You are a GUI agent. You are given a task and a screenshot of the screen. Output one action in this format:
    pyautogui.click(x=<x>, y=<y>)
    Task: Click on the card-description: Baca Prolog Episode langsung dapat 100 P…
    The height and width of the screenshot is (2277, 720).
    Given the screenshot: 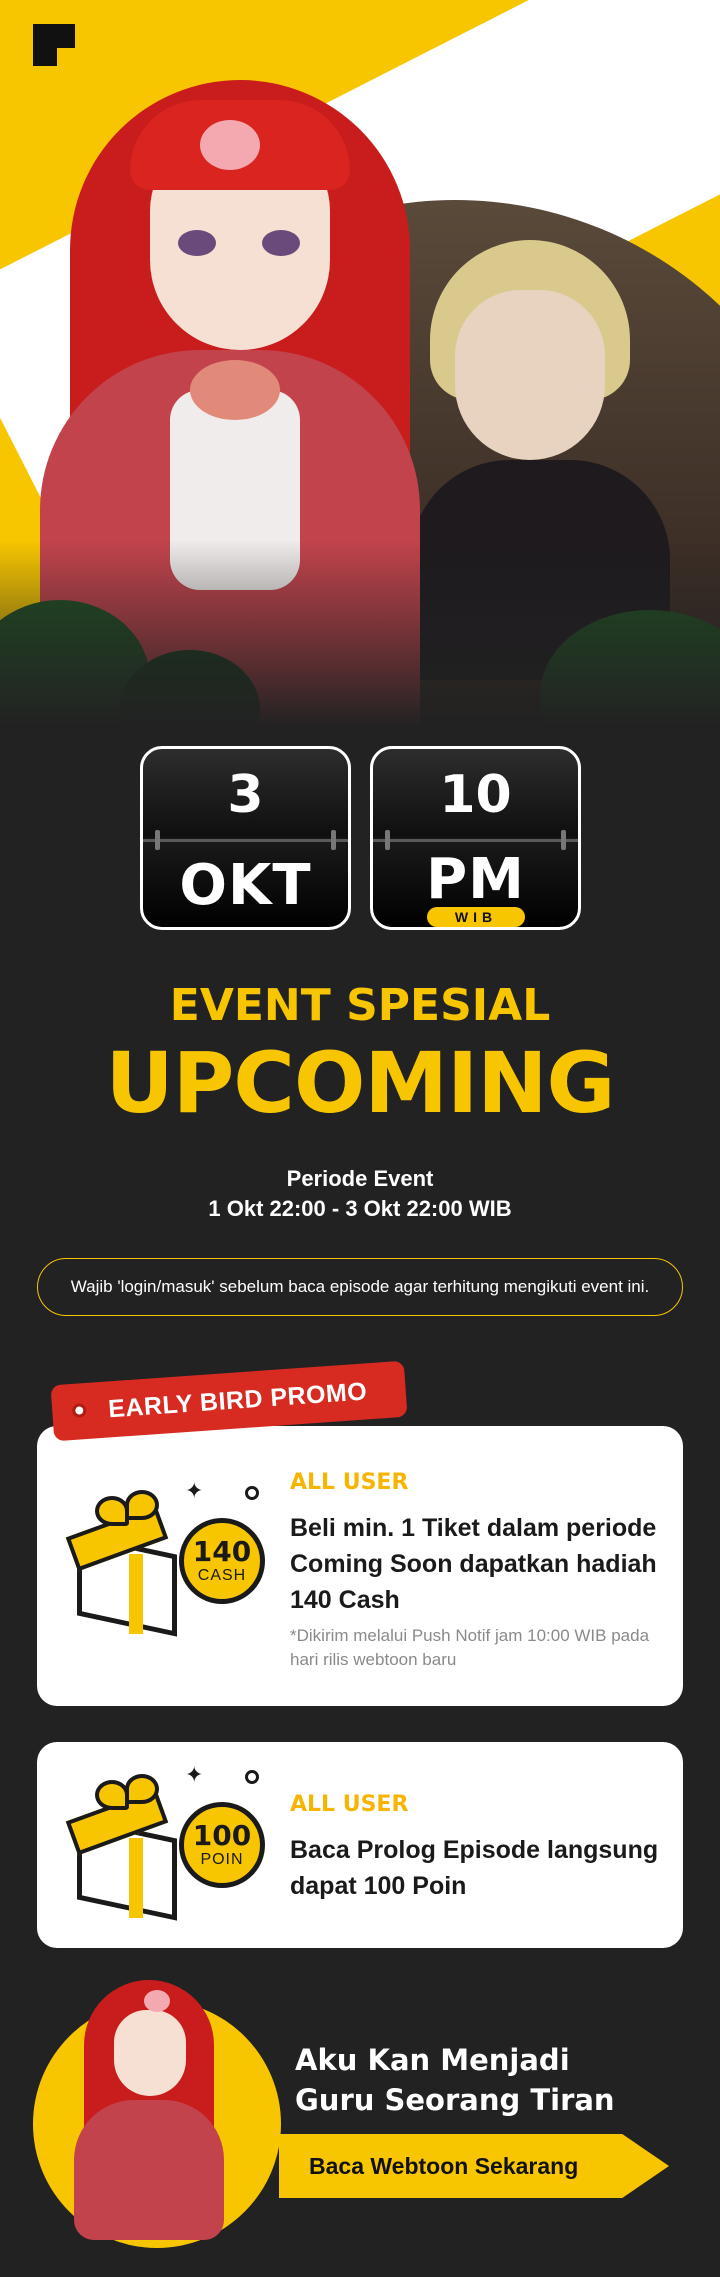 What is the action you would take?
    pyautogui.click(x=474, y=1868)
    